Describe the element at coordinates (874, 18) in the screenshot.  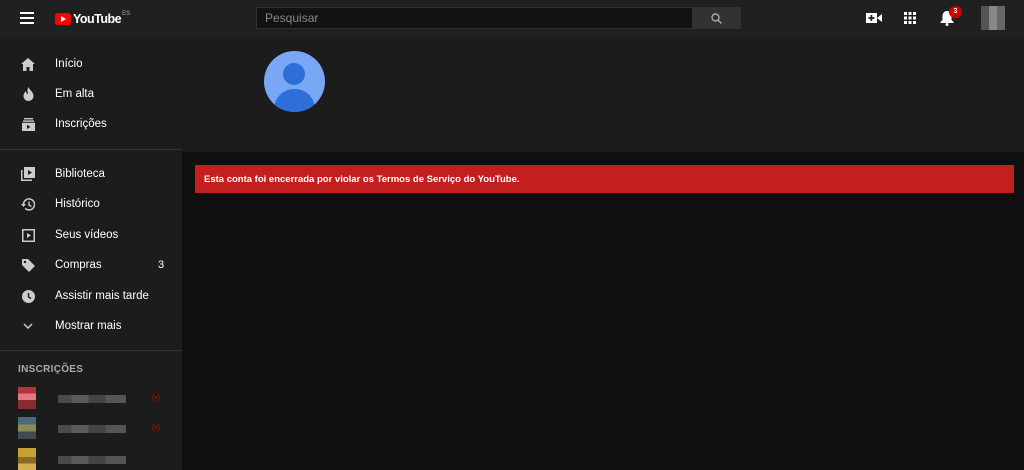
I see `create-video-icon` at that location.